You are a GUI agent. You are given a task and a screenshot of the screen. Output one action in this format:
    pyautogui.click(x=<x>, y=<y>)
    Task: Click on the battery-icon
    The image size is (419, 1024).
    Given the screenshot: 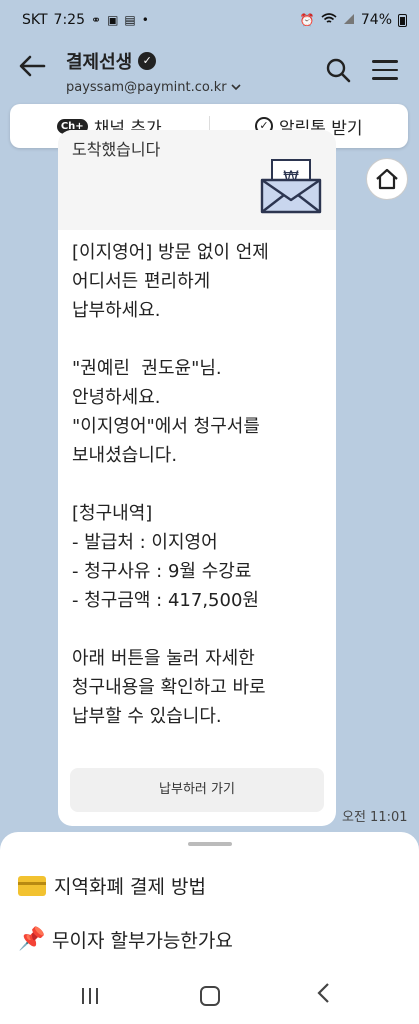 What is the action you would take?
    pyautogui.click(x=402, y=20)
    